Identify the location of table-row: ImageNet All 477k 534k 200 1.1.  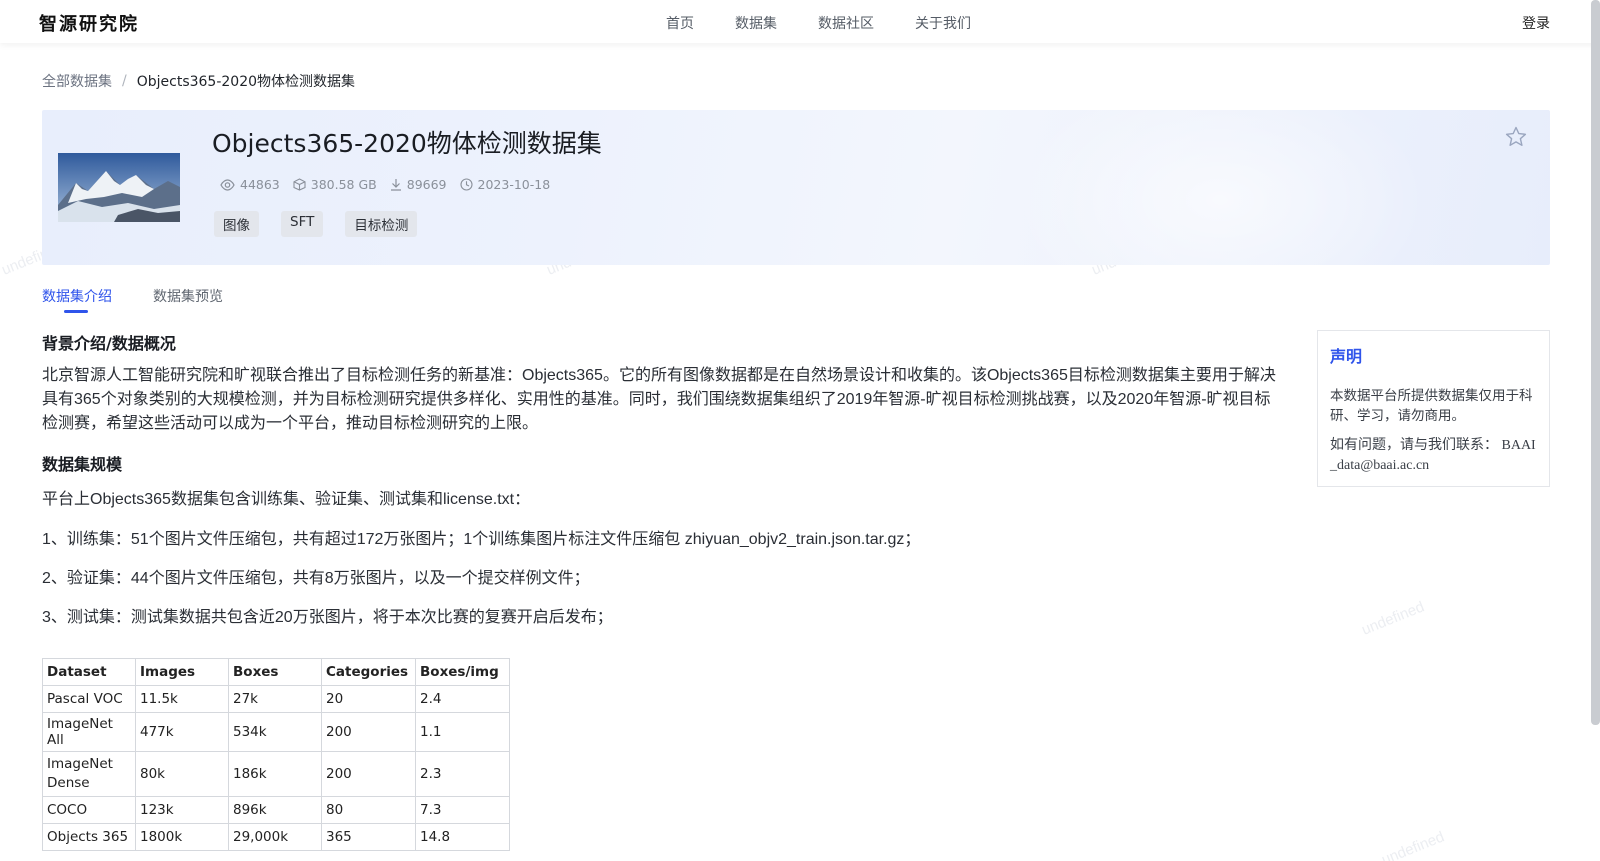
(276, 732).